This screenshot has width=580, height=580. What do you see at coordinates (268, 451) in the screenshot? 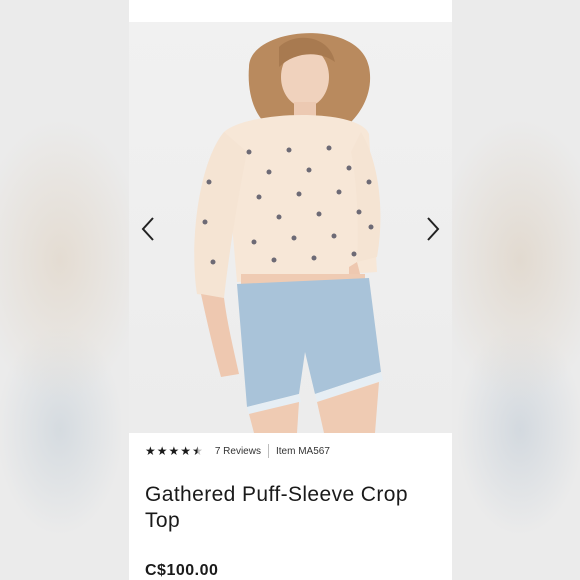
I see `divider` at bounding box center [268, 451].